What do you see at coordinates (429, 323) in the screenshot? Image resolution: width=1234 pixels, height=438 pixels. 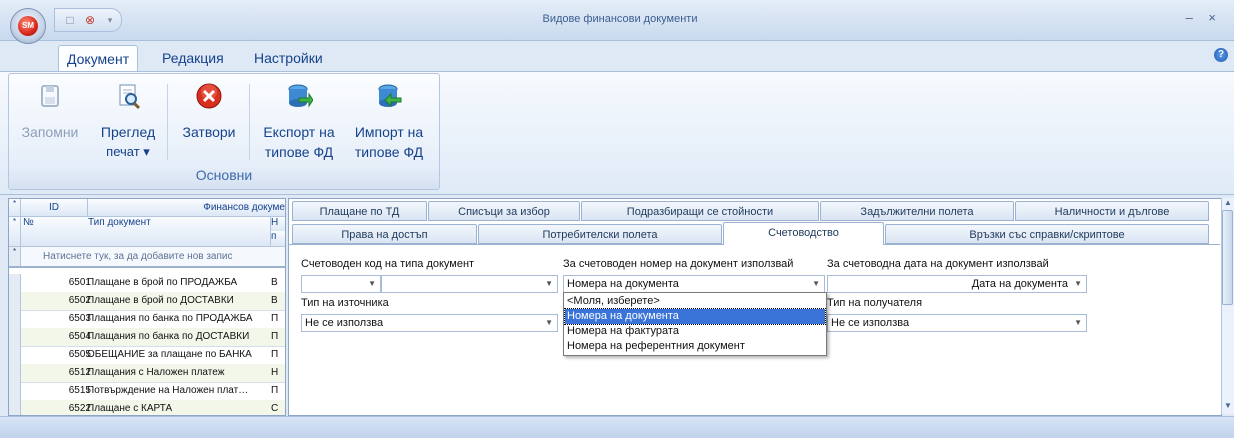 I see `source-type-combo: Не се използва ▼` at bounding box center [429, 323].